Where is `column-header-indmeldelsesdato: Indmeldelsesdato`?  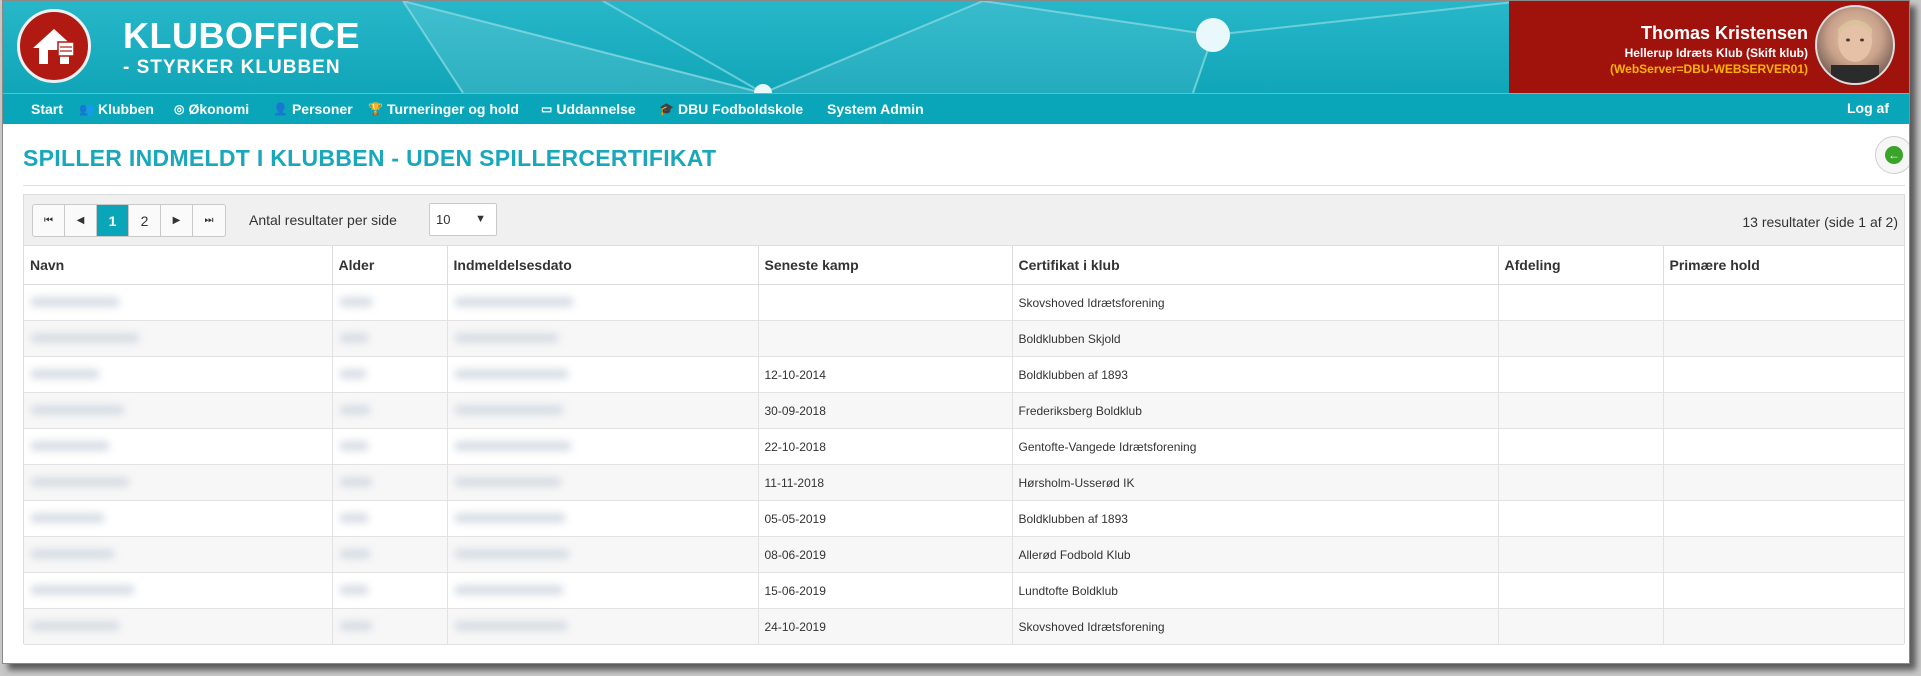 column-header-indmeldelsesdato: Indmeldelsesdato is located at coordinates (603, 265).